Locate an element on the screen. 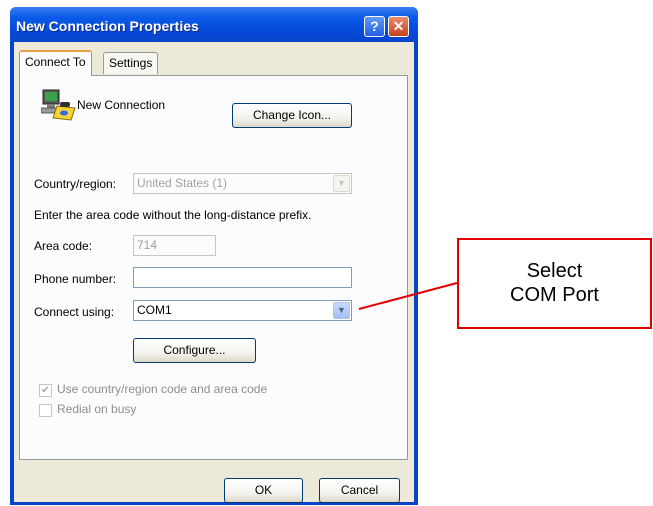  tab-connect-to: Connect To is located at coordinates (55, 63).